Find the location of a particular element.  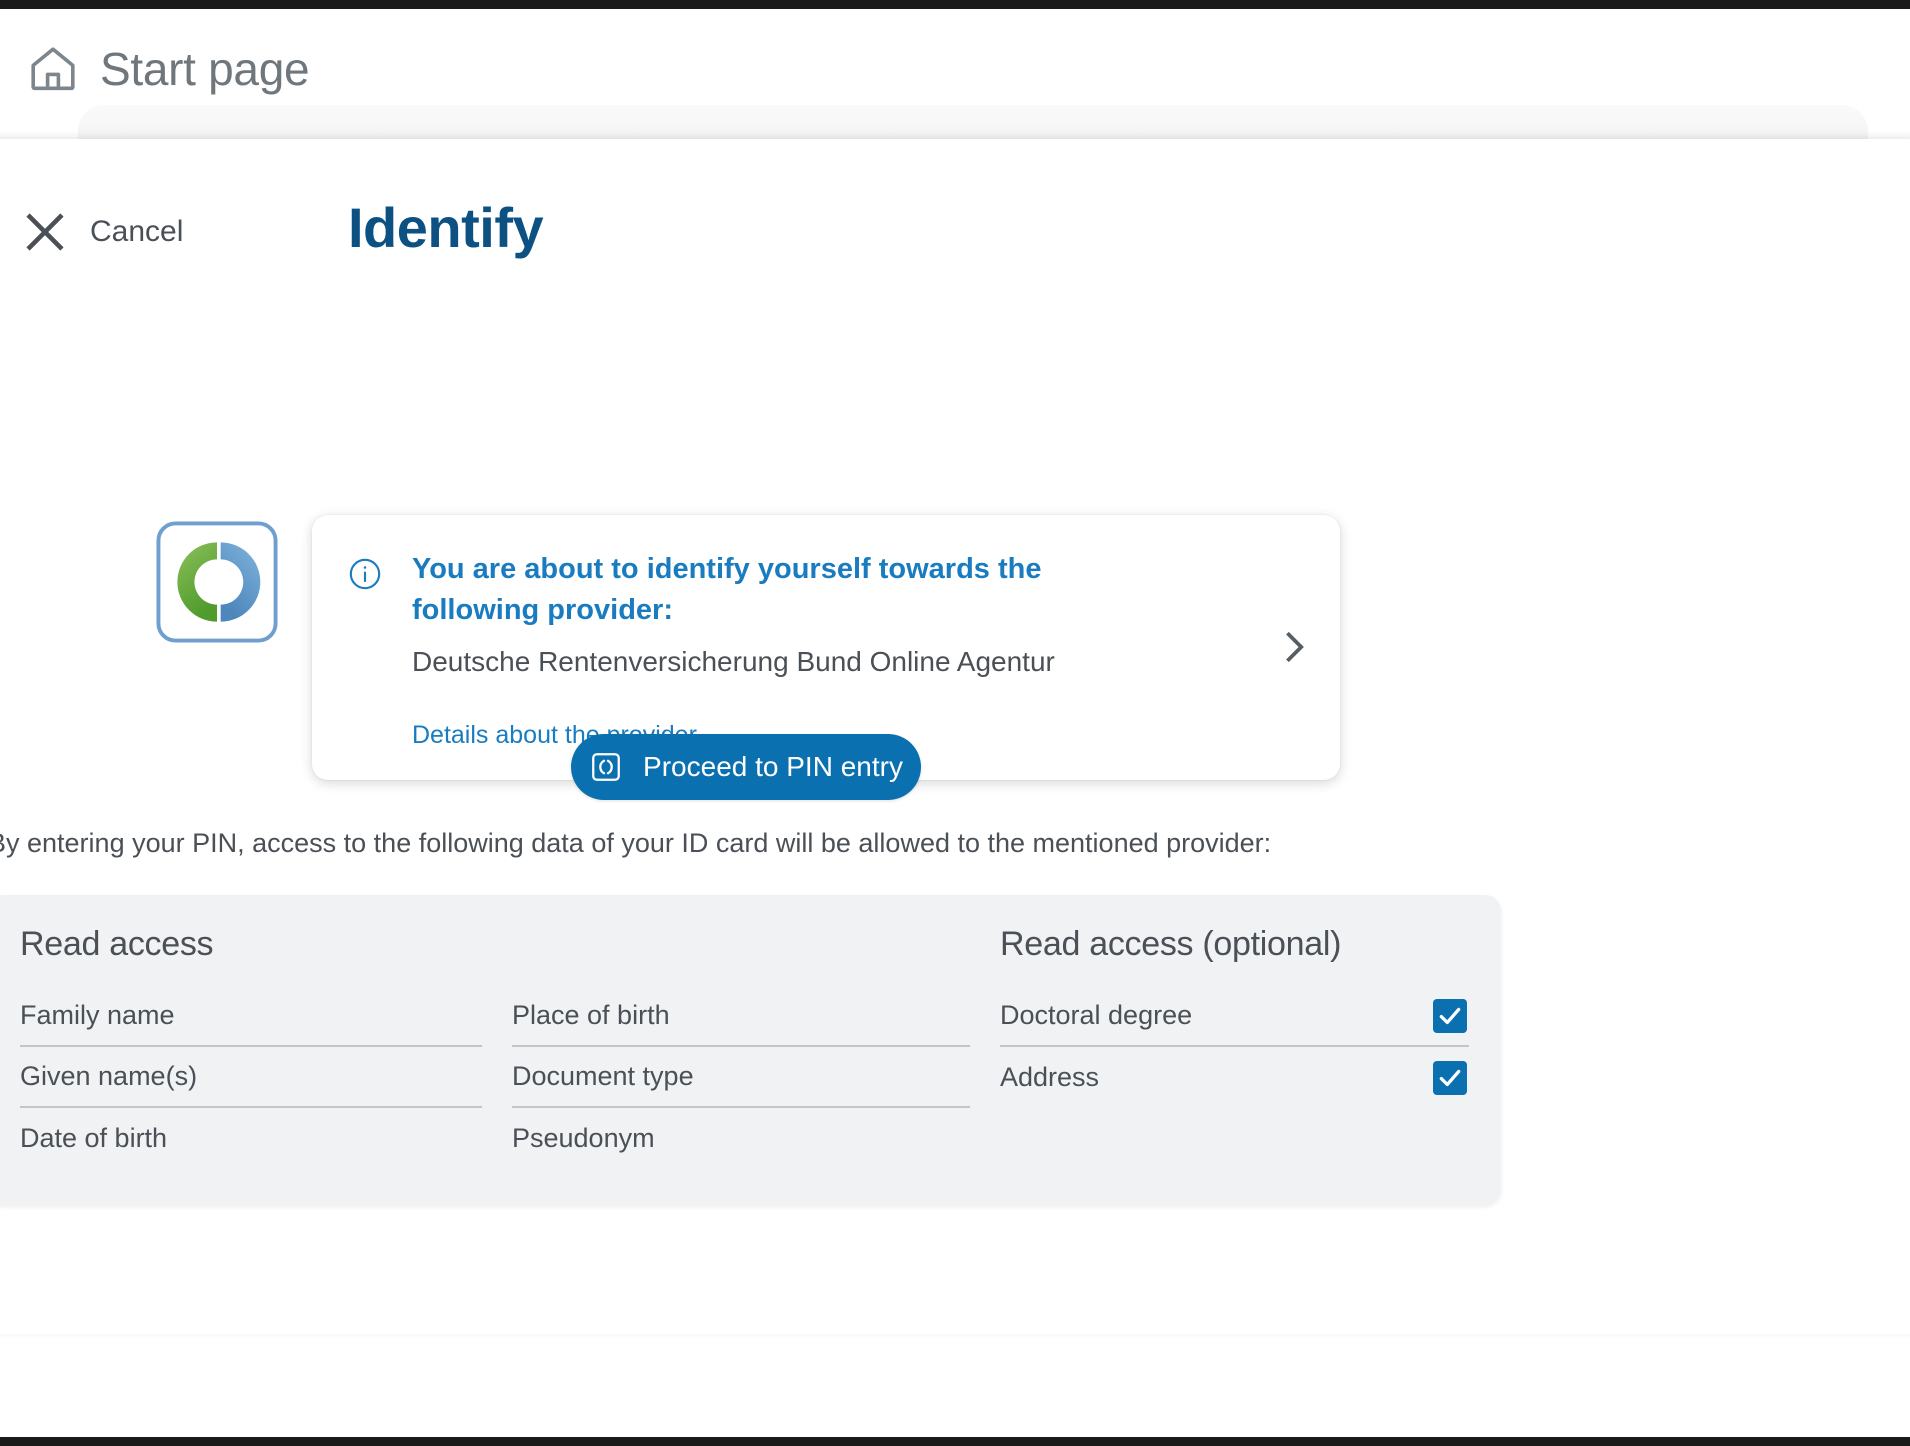

data-column-required-a: Family name Given name(s) Date of birth is located at coordinates (266, 1077).